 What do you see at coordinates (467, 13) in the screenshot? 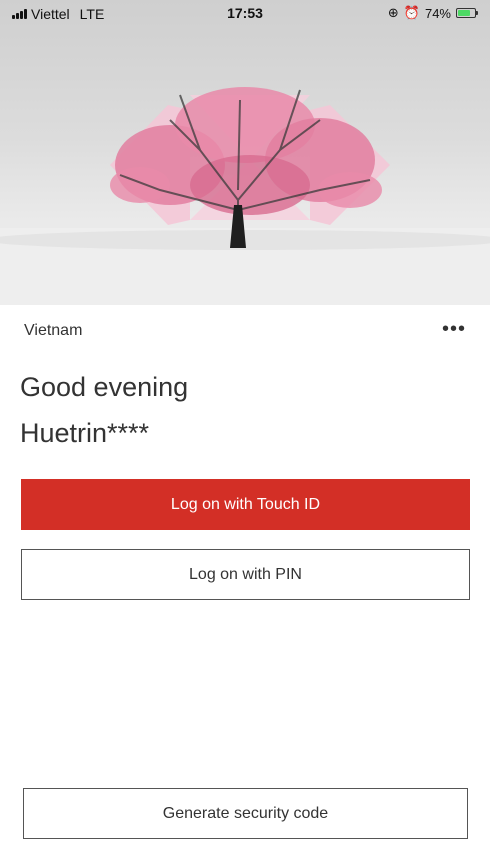
I see `battery-icon` at bounding box center [467, 13].